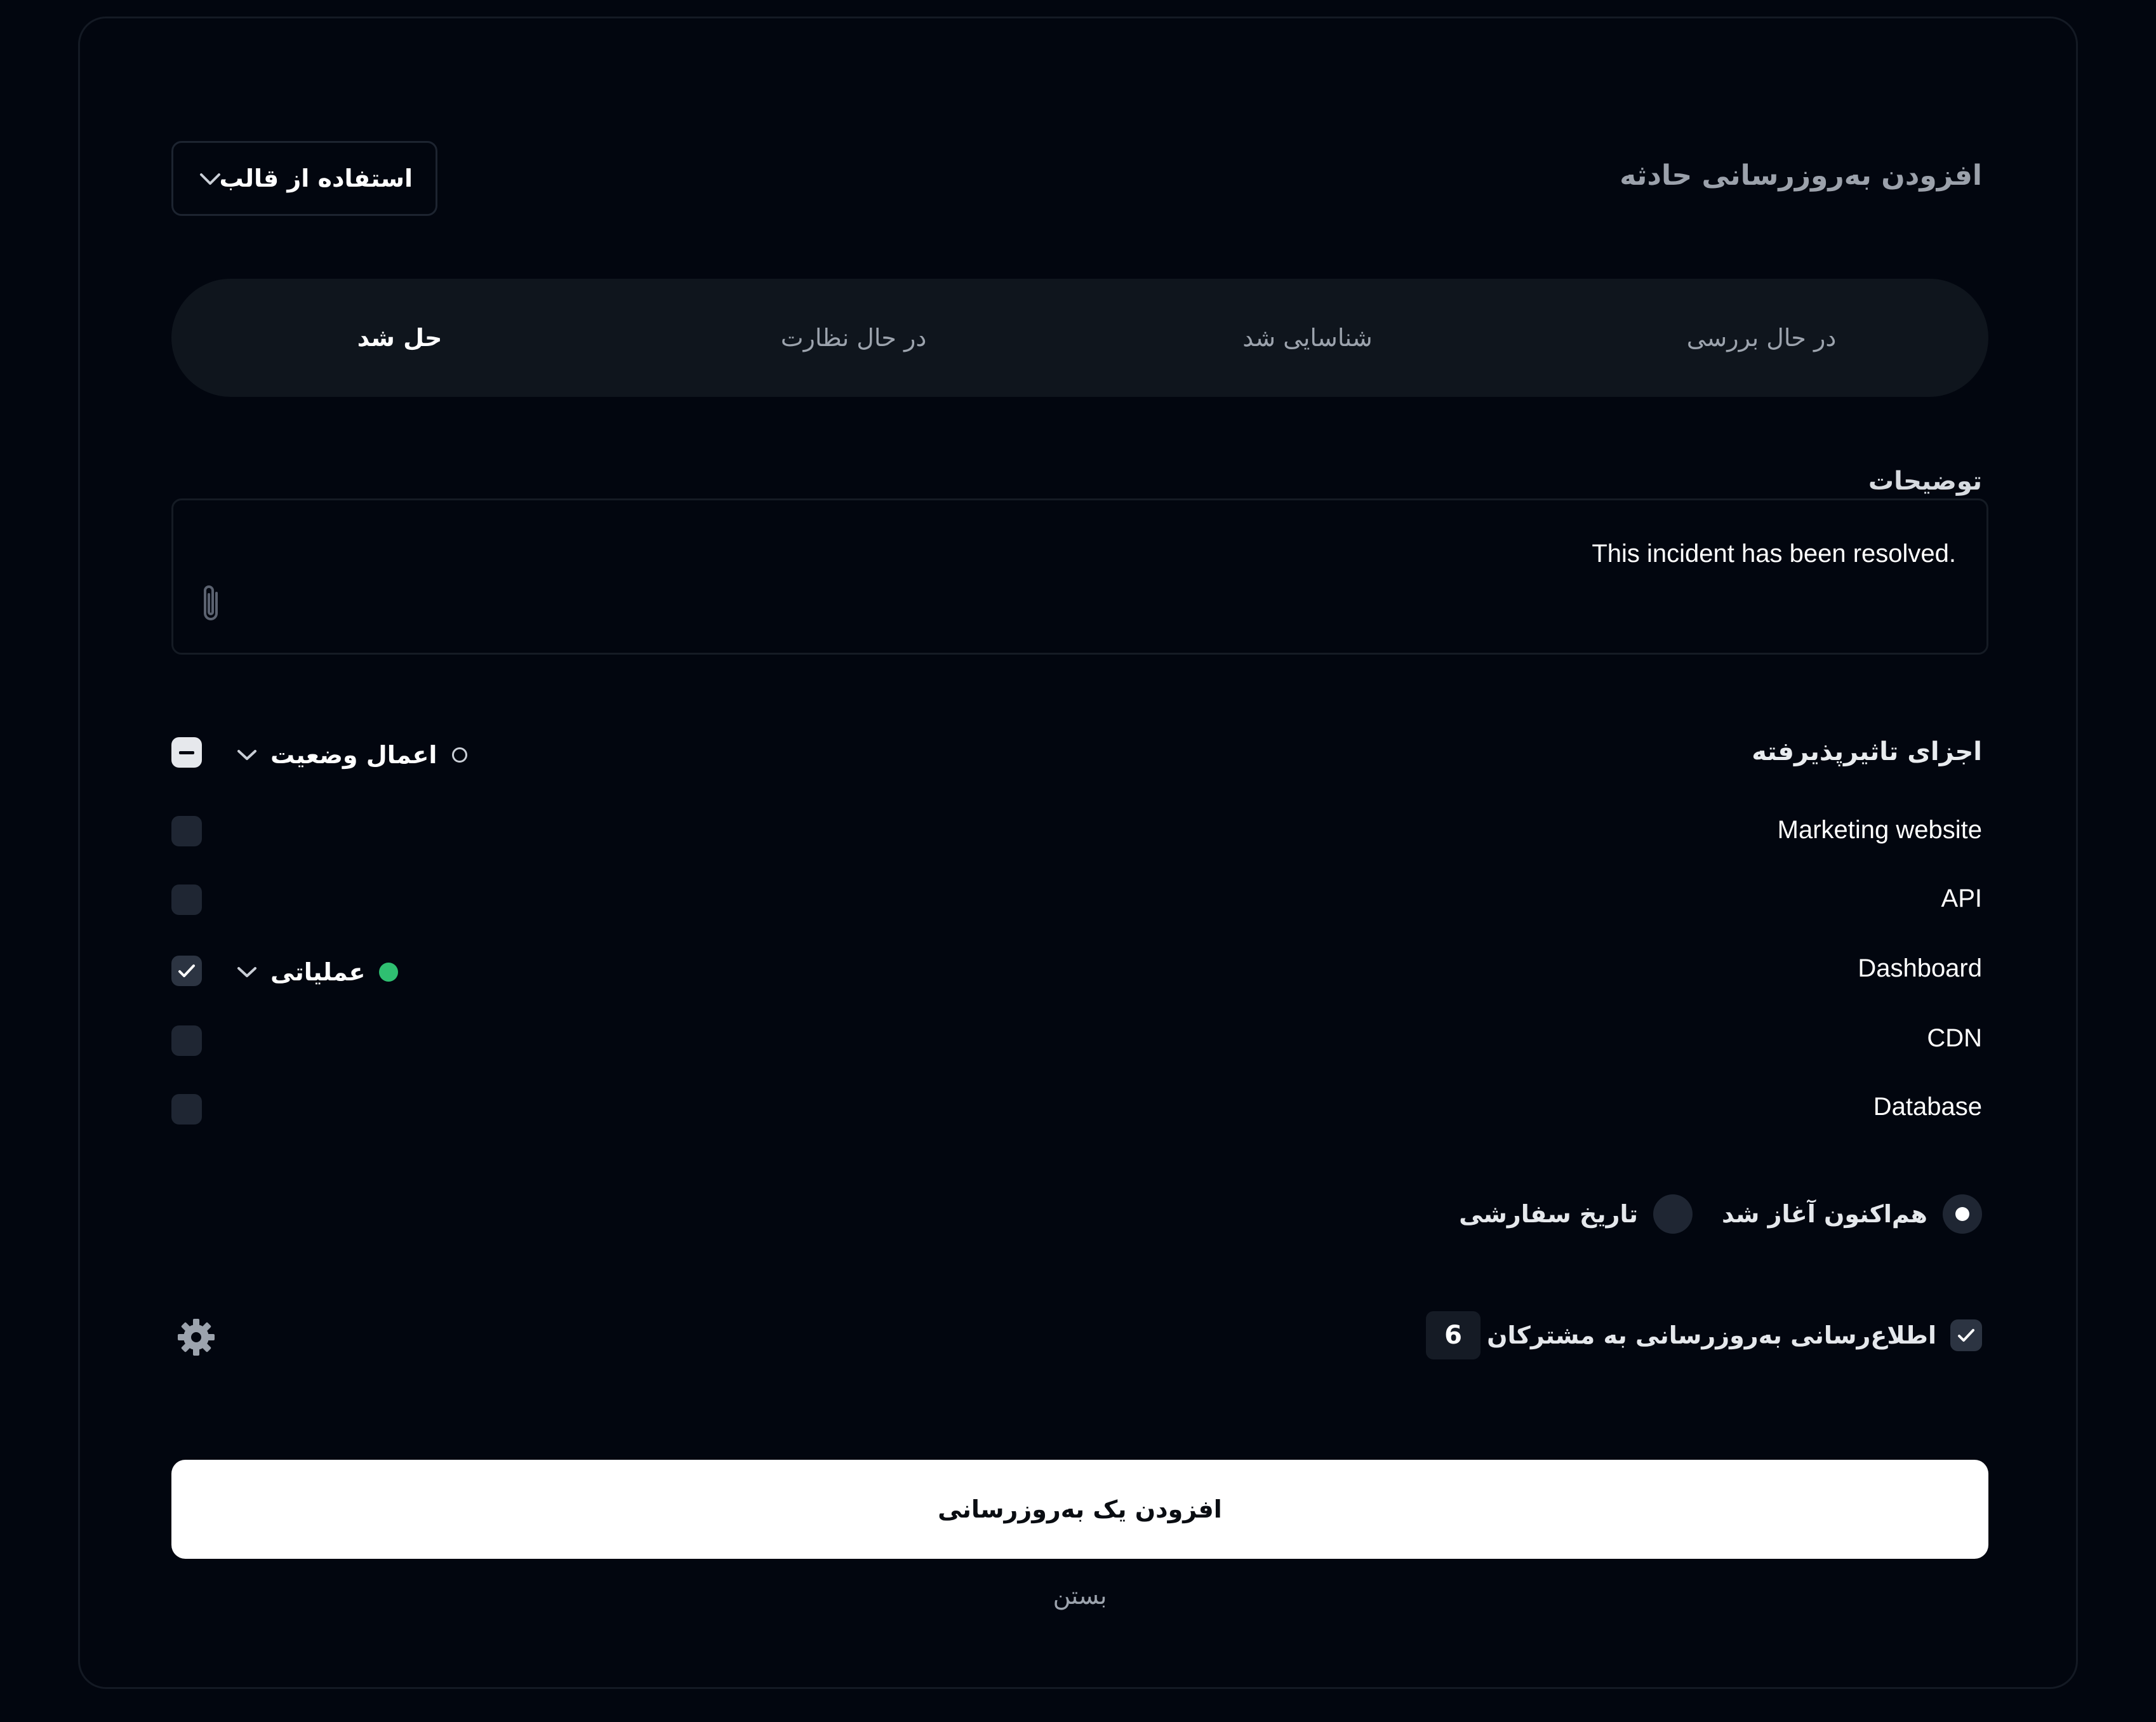 This screenshot has width=2156, height=1722. Describe the element at coordinates (1774, 554) in the screenshot. I see `description-text: This incident has been resolved.` at that location.